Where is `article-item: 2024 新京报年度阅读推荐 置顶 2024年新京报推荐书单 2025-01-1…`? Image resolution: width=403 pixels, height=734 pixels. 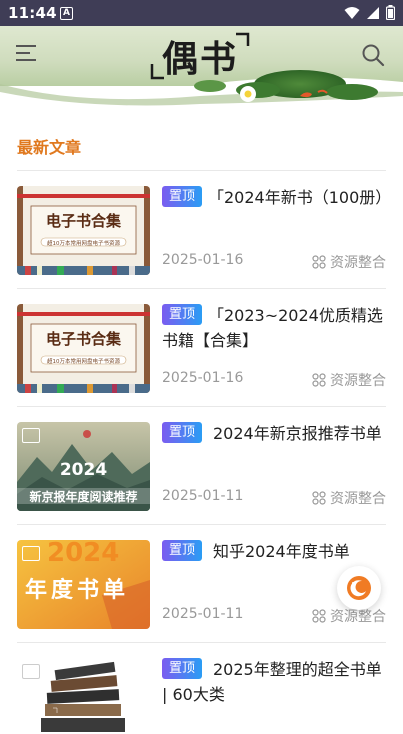 article-item: 2024 新京报年度阅读推荐 置顶 2024年新京报推荐书单 2025-01-1… is located at coordinates (201, 465).